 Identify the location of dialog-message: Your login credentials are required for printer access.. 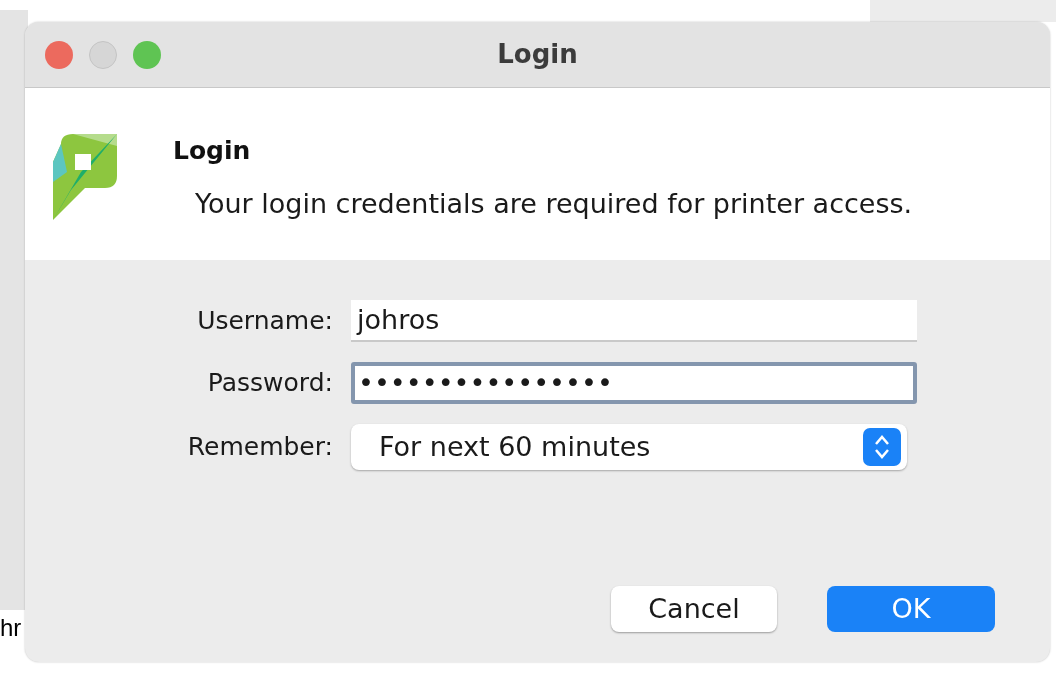
(553, 203).